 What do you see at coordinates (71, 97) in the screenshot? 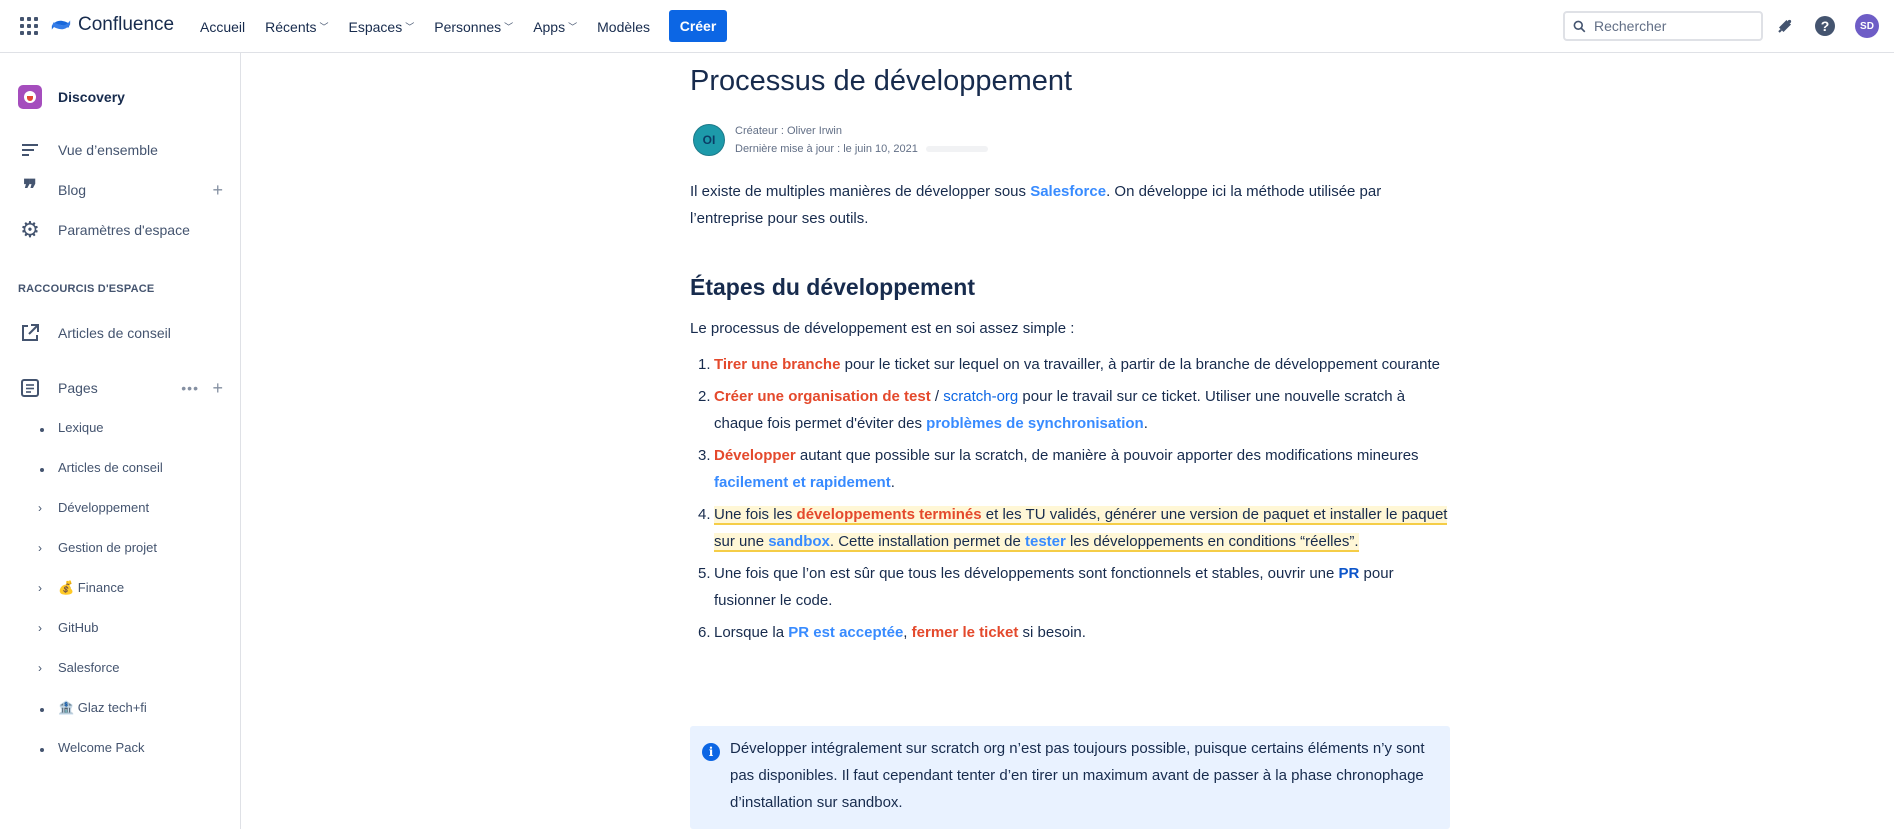
I see `space-header: Discovery` at bounding box center [71, 97].